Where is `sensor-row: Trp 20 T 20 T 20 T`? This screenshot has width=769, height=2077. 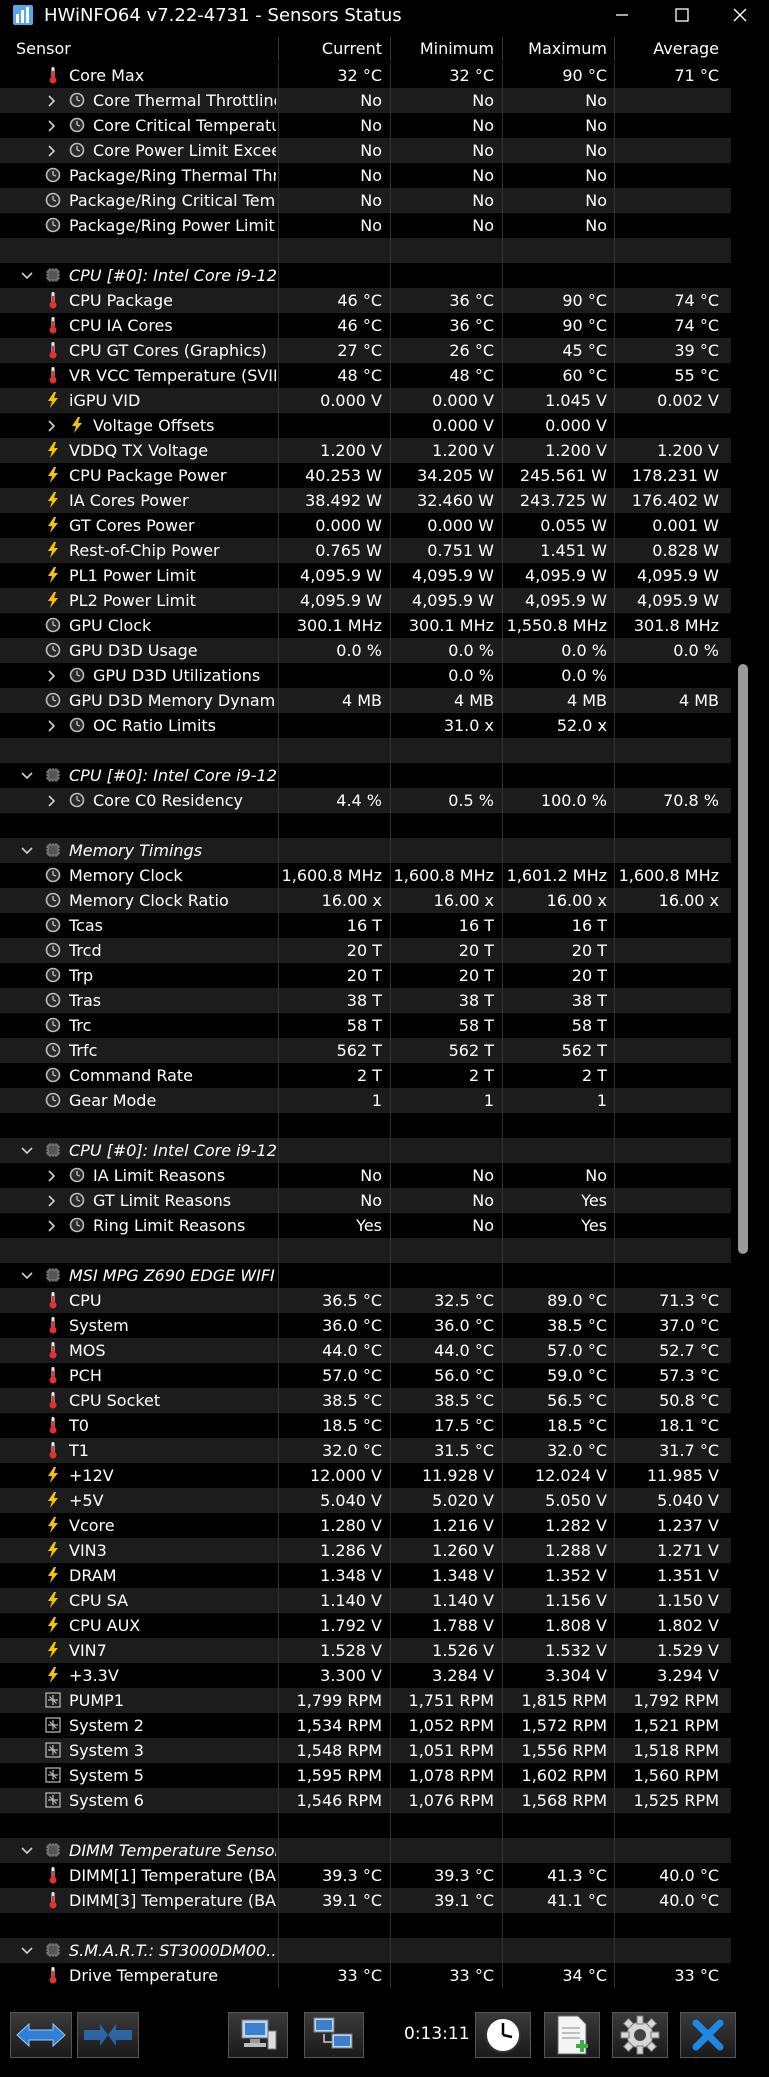
sensor-row: Trp 20 T 20 T 20 T is located at coordinates (365, 975).